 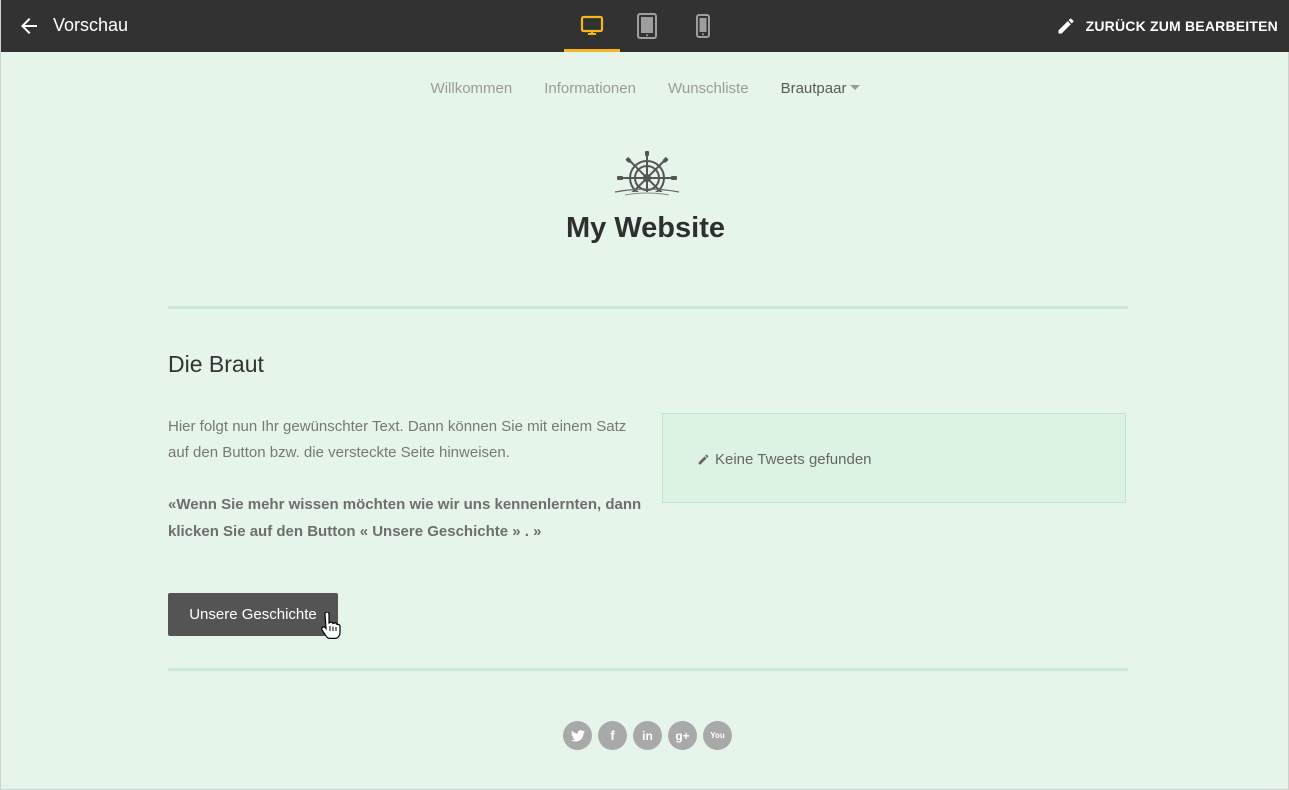 What do you see at coordinates (612, 735) in the screenshot?
I see `facebook-icon: f` at bounding box center [612, 735].